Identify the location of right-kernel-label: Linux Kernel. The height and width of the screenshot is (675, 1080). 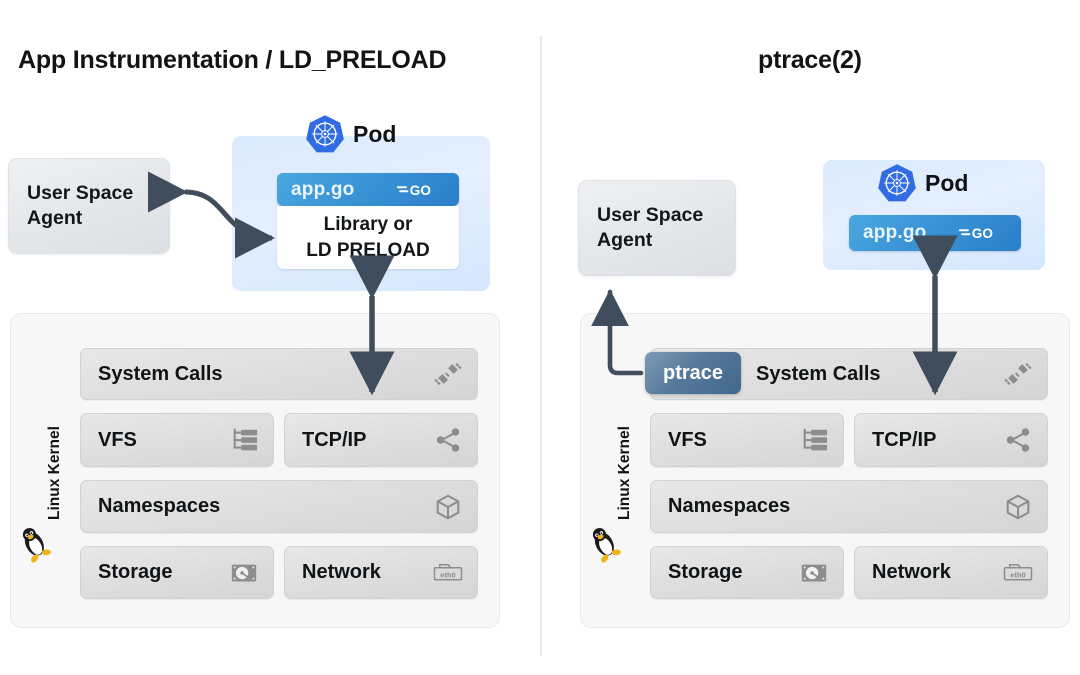
(624, 473).